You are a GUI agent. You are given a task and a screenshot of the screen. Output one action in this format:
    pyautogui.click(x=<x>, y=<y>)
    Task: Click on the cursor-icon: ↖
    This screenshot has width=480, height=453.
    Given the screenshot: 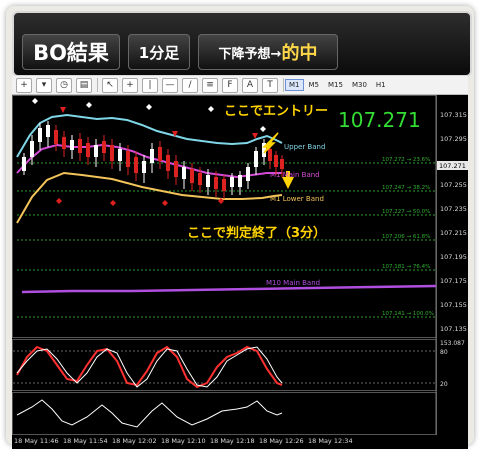 What is the action you would take?
    pyautogui.click(x=110, y=85)
    